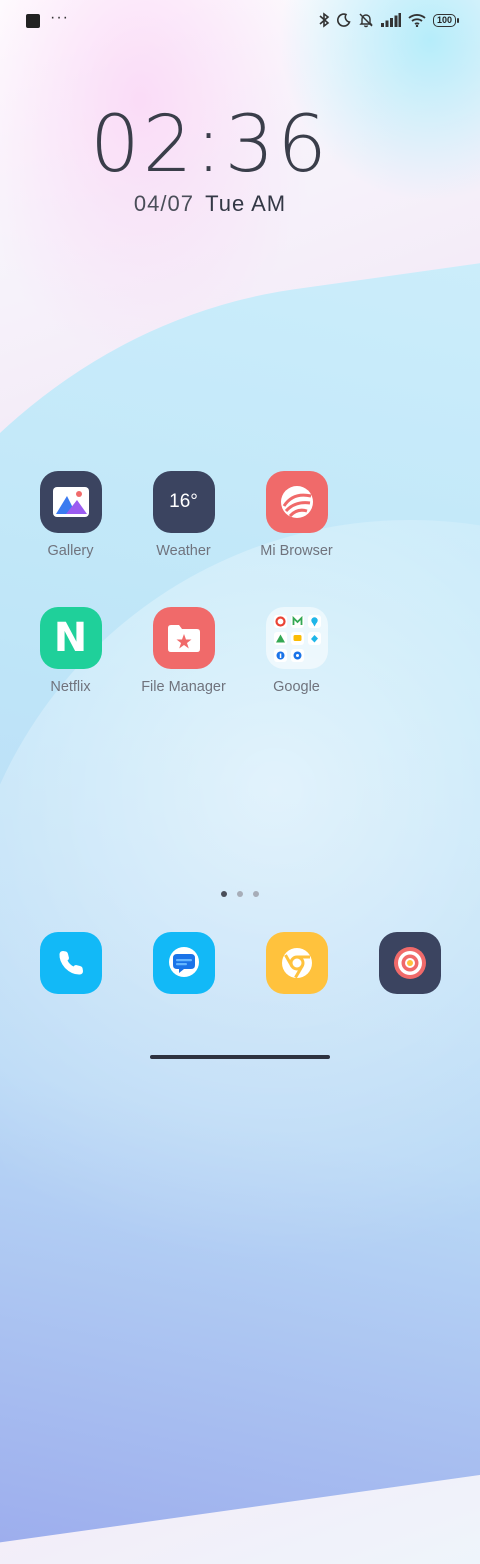 The image size is (480, 1564). I want to click on clock-date: 04/07, so click(163, 203).